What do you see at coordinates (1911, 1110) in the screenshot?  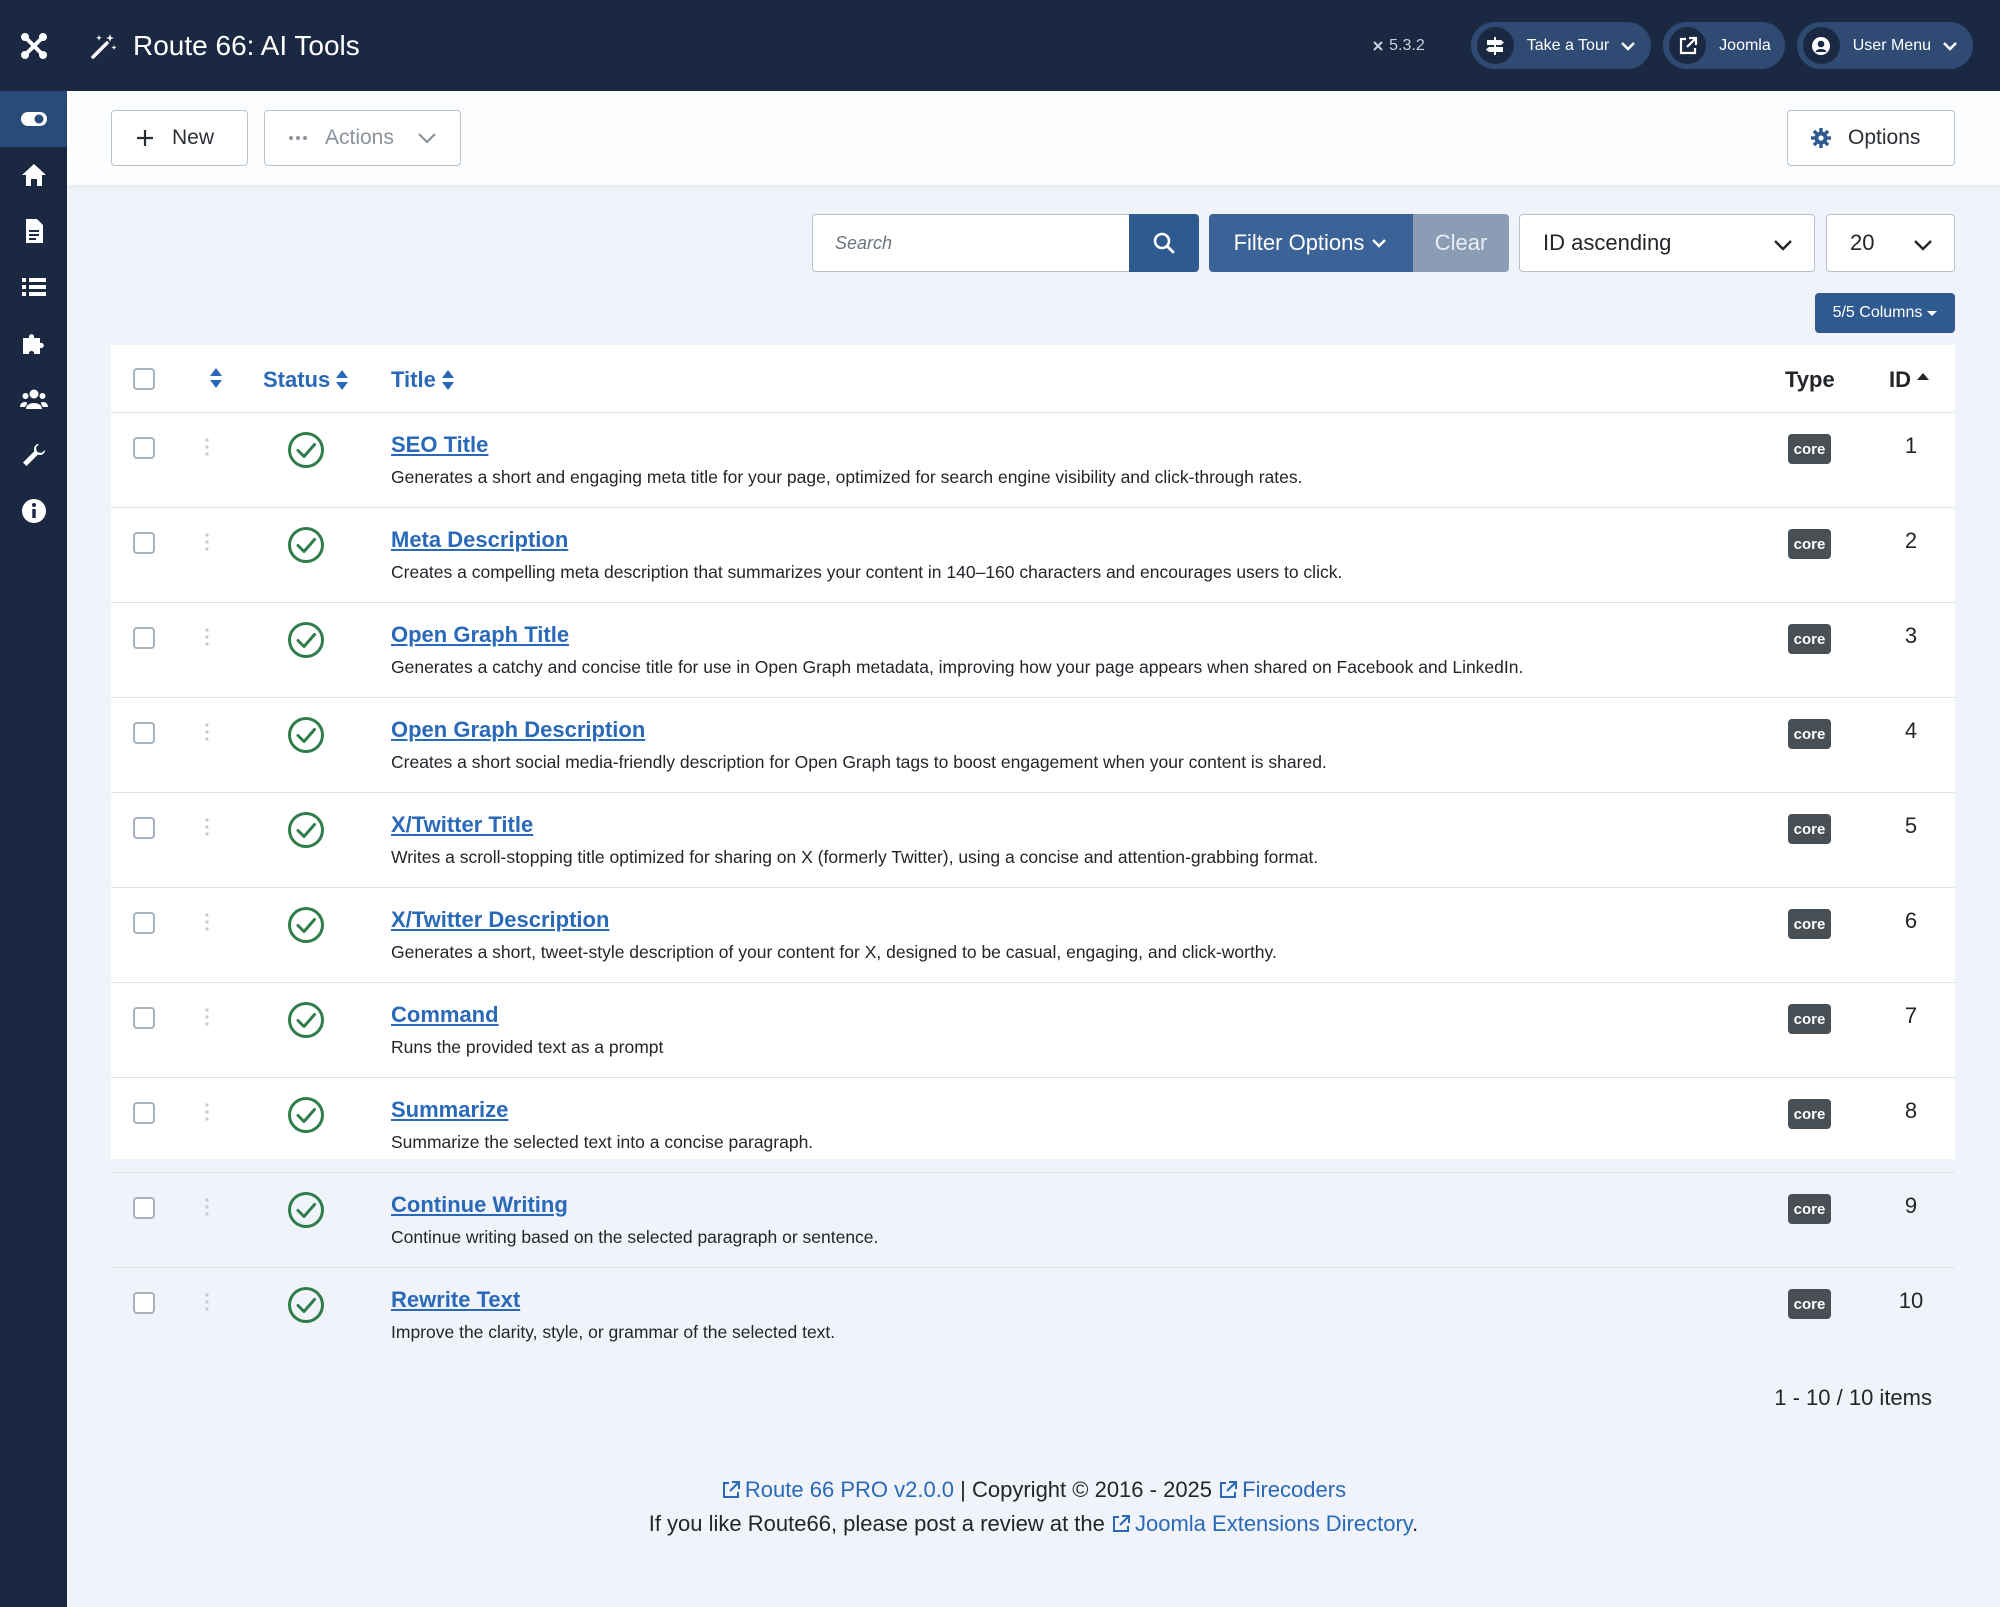 I see `row-id: 8` at bounding box center [1911, 1110].